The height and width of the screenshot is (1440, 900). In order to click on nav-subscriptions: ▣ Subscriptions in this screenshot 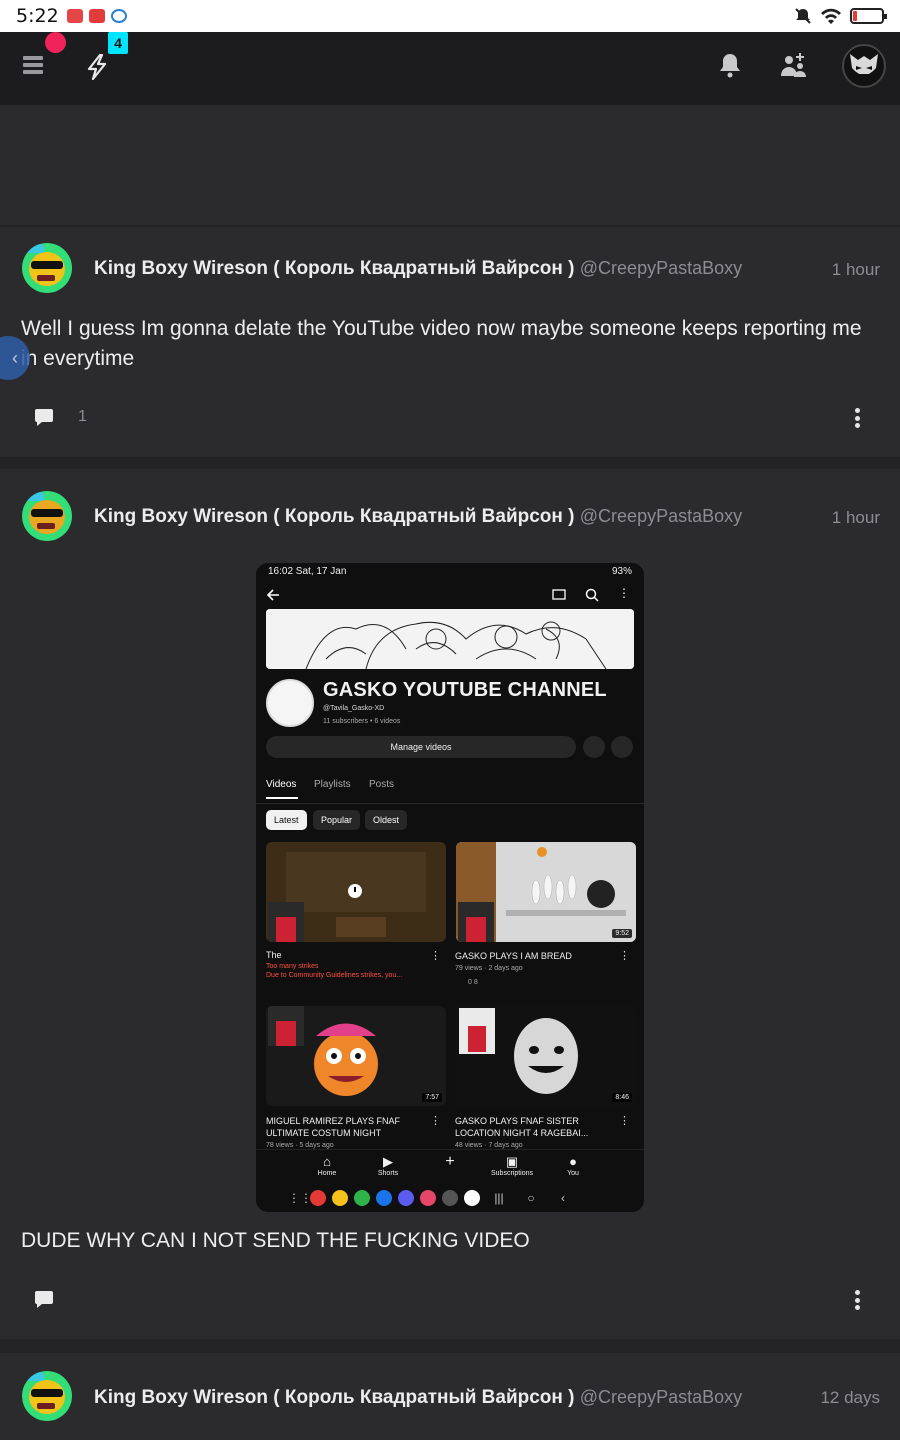, I will do `click(512, 1165)`.